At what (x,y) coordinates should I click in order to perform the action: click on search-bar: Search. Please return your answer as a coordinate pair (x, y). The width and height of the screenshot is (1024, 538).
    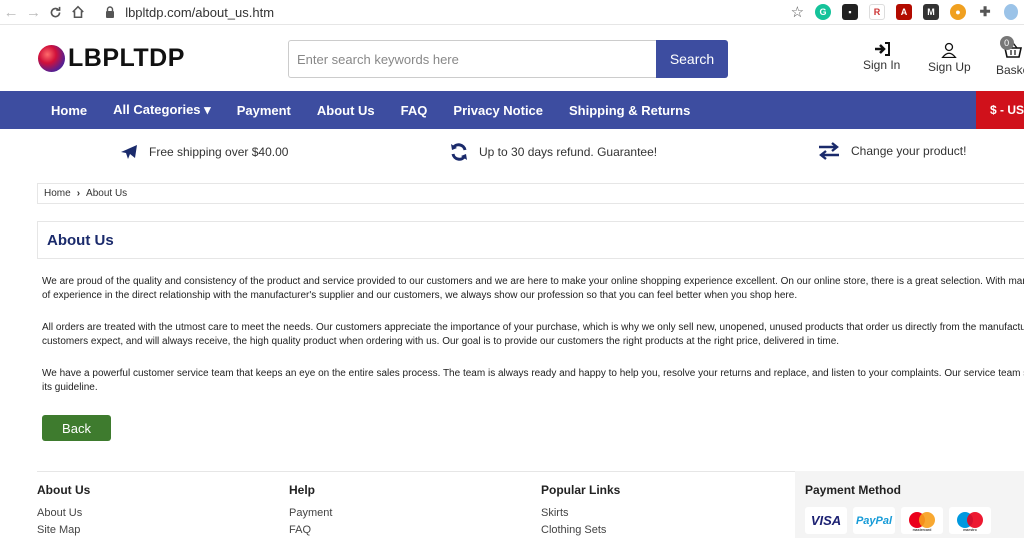
    Looking at the image, I should click on (508, 59).